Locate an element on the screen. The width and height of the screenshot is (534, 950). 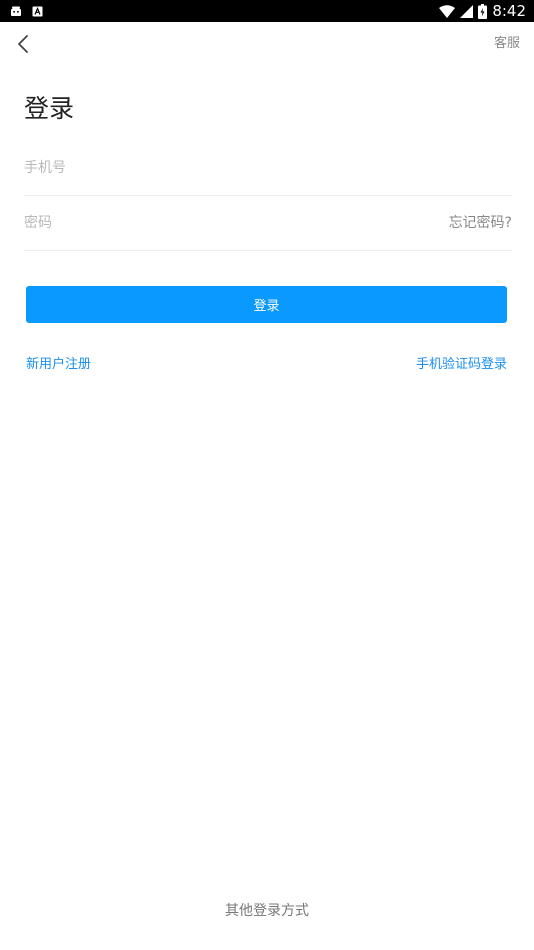
phone-input is located at coordinates (268, 168).